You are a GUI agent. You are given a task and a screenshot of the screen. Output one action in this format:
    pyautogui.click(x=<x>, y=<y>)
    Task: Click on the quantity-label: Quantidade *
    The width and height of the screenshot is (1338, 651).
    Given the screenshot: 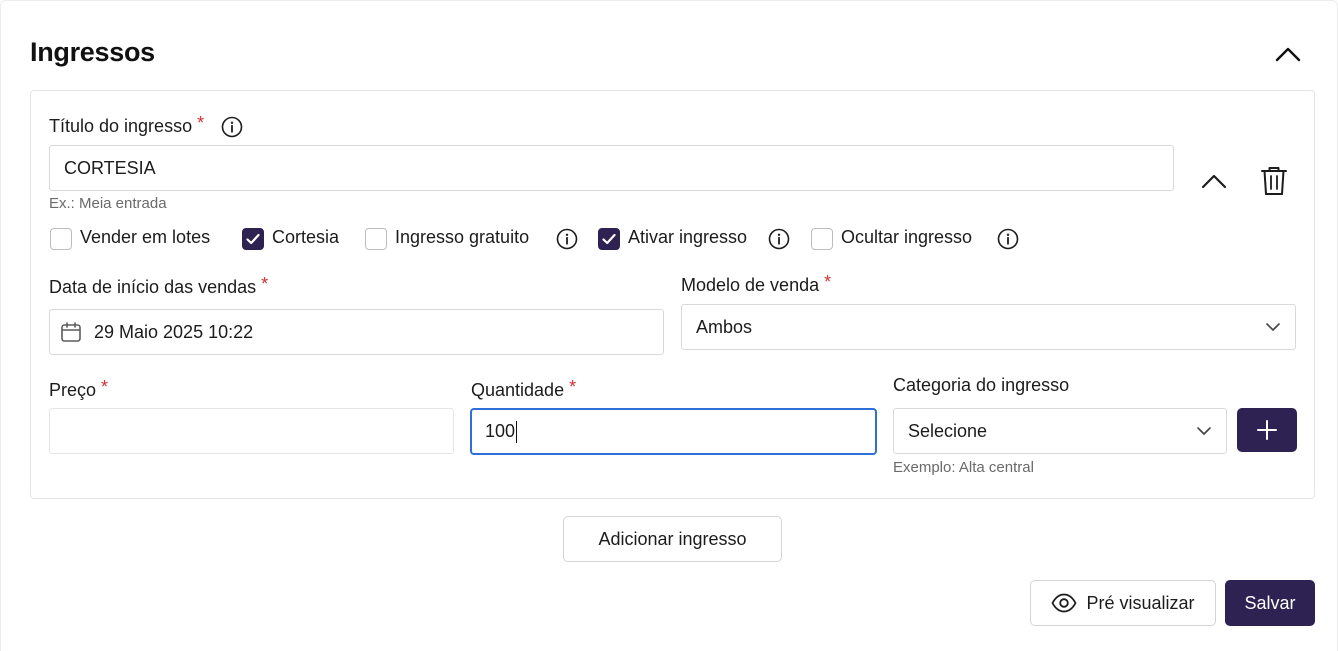 What is the action you would take?
    pyautogui.click(x=524, y=388)
    